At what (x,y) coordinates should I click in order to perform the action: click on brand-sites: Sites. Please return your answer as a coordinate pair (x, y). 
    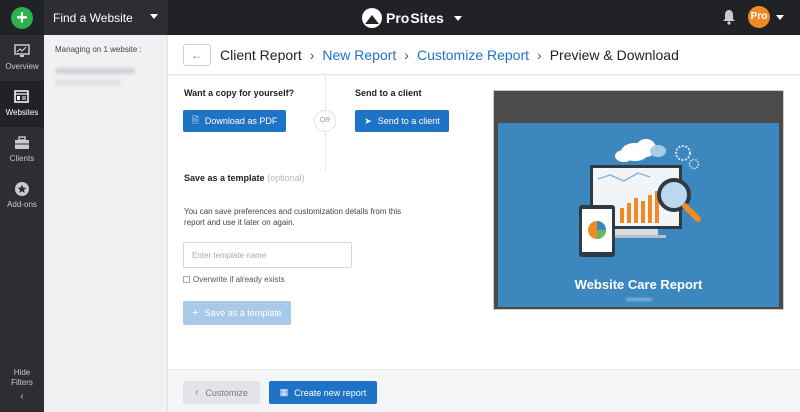
    Looking at the image, I should click on (427, 18).